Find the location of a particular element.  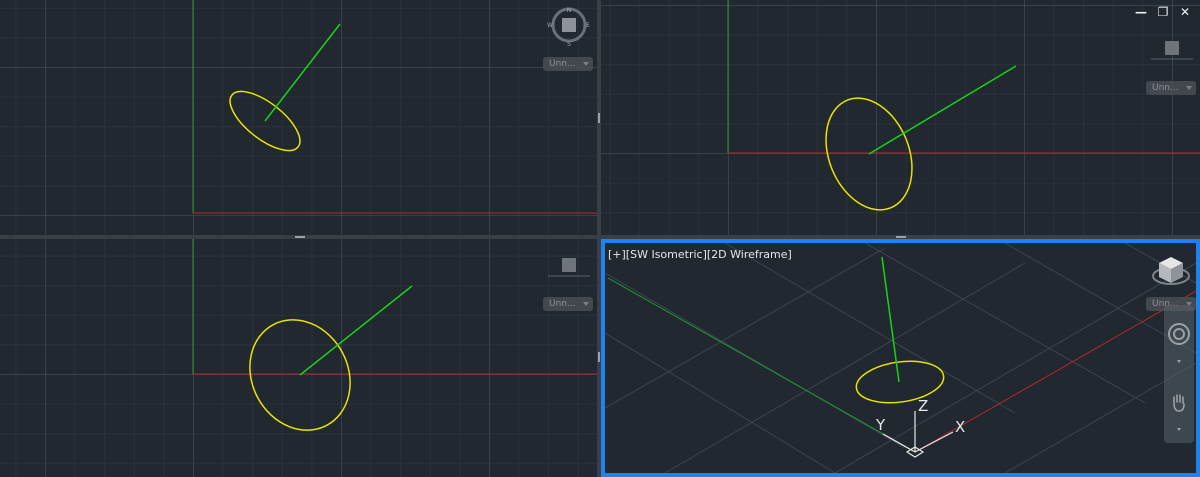

y-axis-line is located at coordinates (761, 365).